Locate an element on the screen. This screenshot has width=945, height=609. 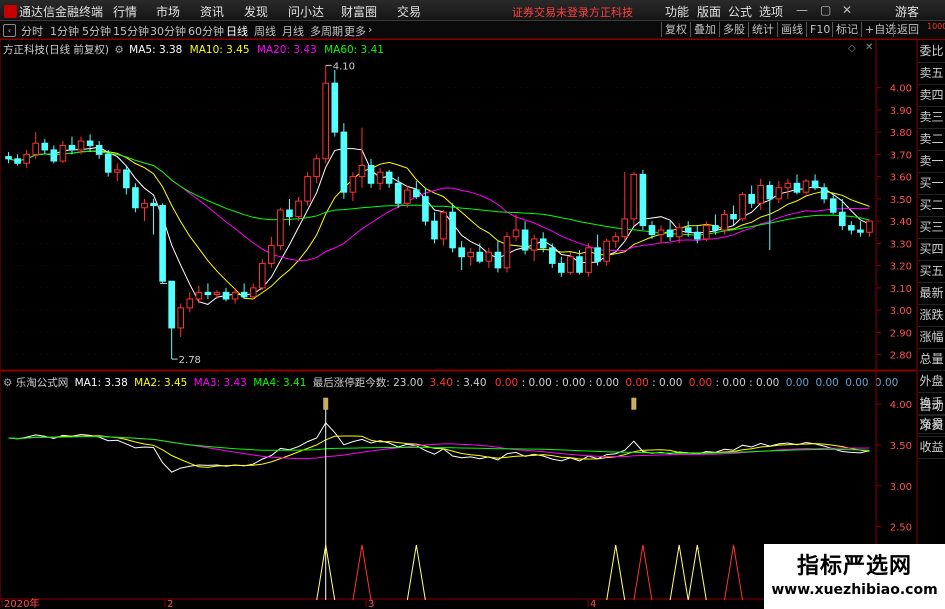
y-tick-label: 3.80 is located at coordinates (901, 133).